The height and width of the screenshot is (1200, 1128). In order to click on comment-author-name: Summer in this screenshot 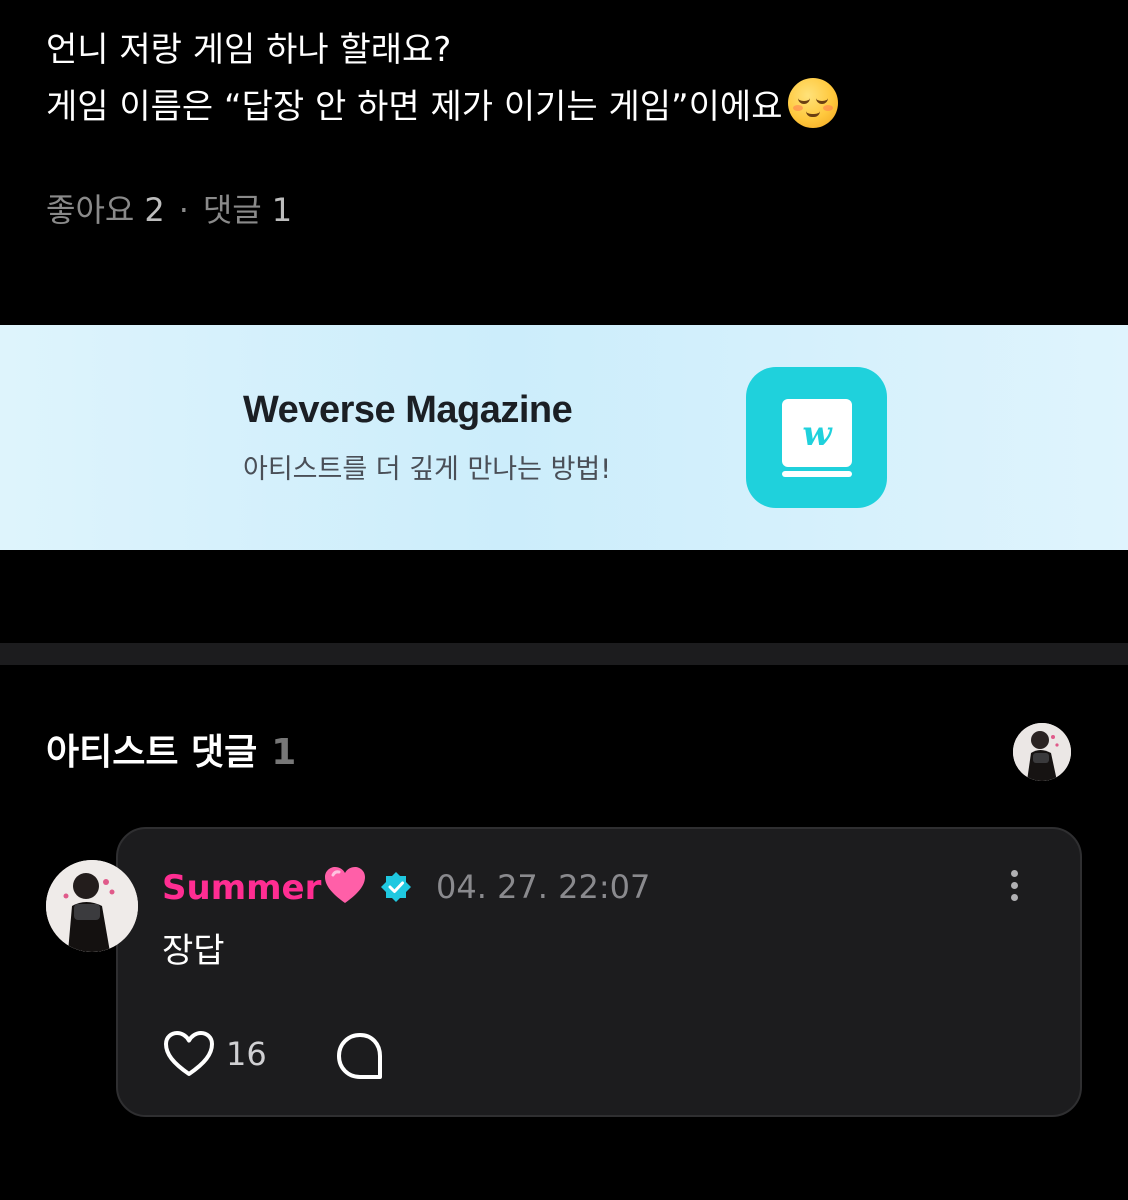, I will do `click(242, 888)`.